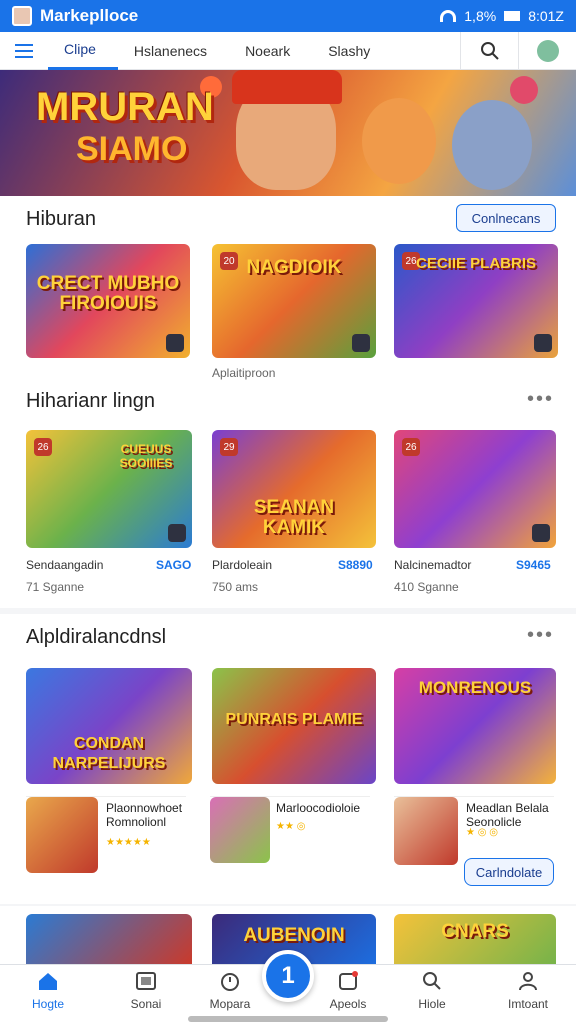 Image resolution: width=576 pixels, height=1024 pixels. I want to click on app-name: Meadlan Belala Seonolicle, so click(507, 815).